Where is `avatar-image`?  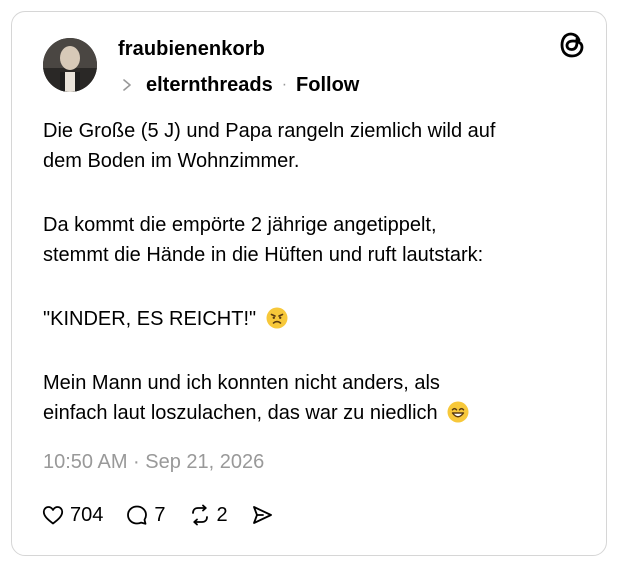 avatar-image is located at coordinates (70, 65).